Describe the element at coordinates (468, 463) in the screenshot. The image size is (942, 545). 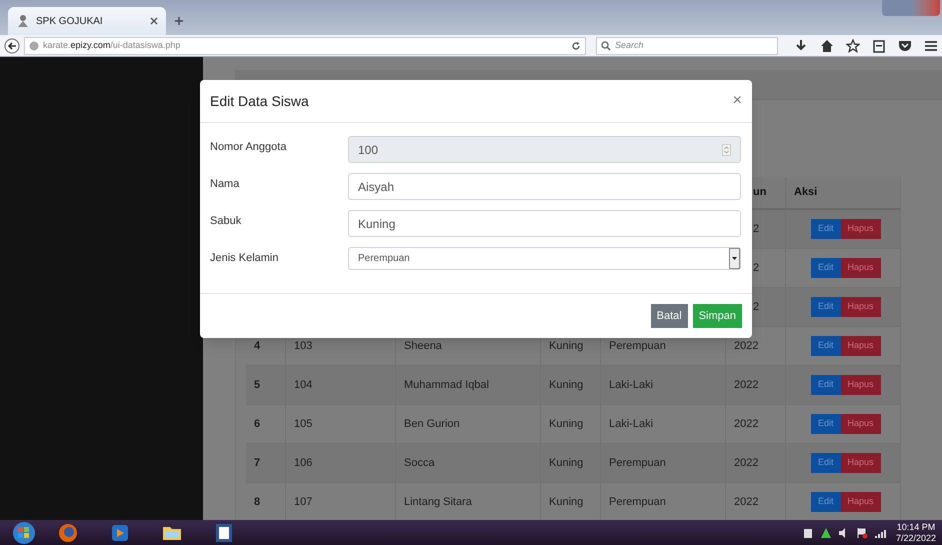
I see `table-cell: Socca` at that location.